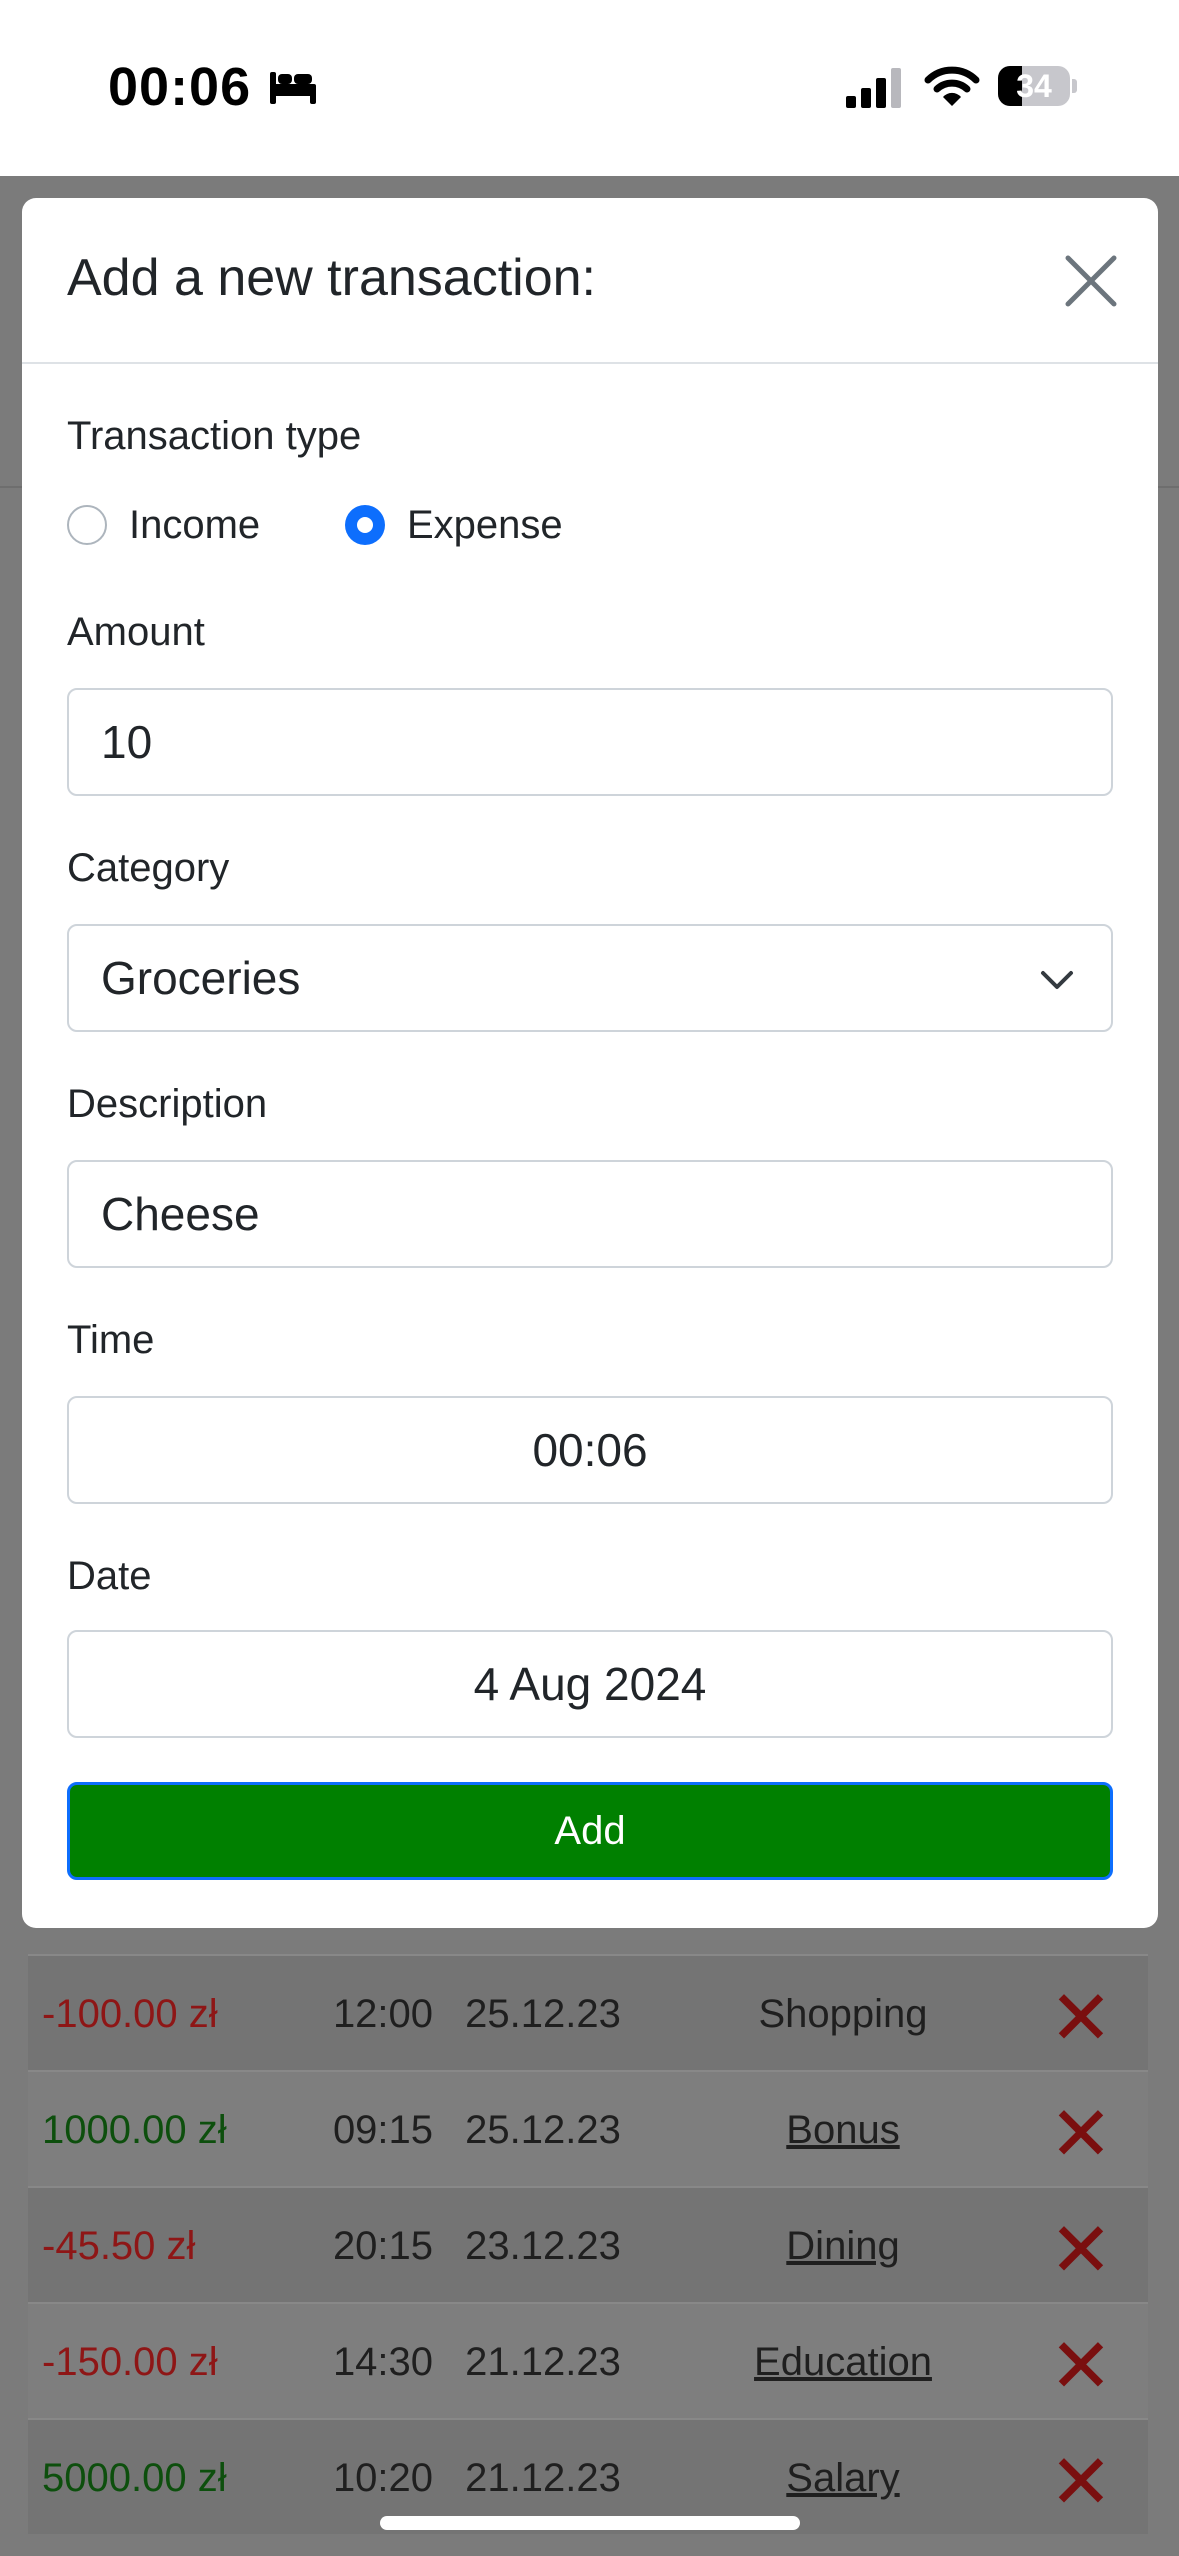 The width and height of the screenshot is (1179, 2556). What do you see at coordinates (383, 2362) in the screenshot?
I see `transaction-time: 14:30` at bounding box center [383, 2362].